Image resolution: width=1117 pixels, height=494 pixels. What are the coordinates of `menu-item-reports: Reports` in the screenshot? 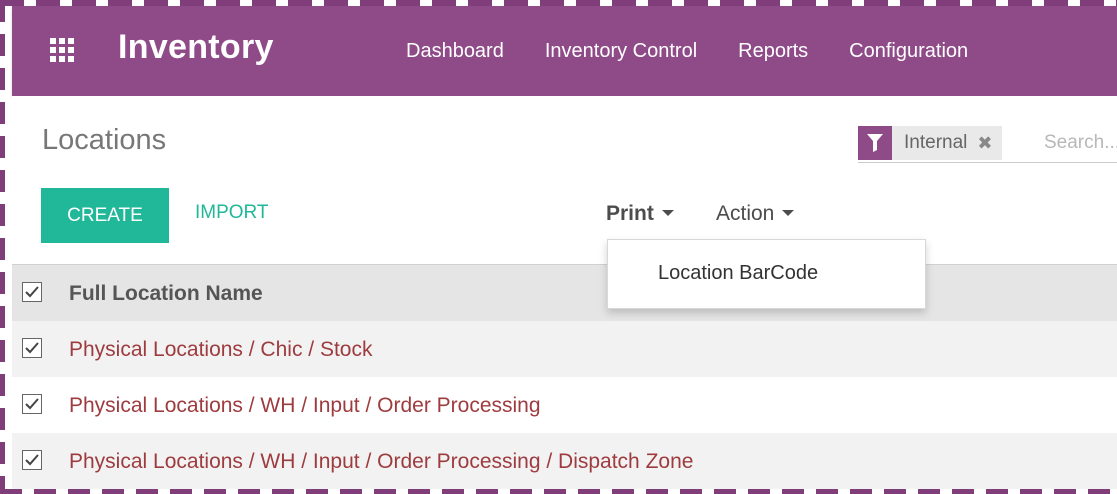 It's located at (773, 51).